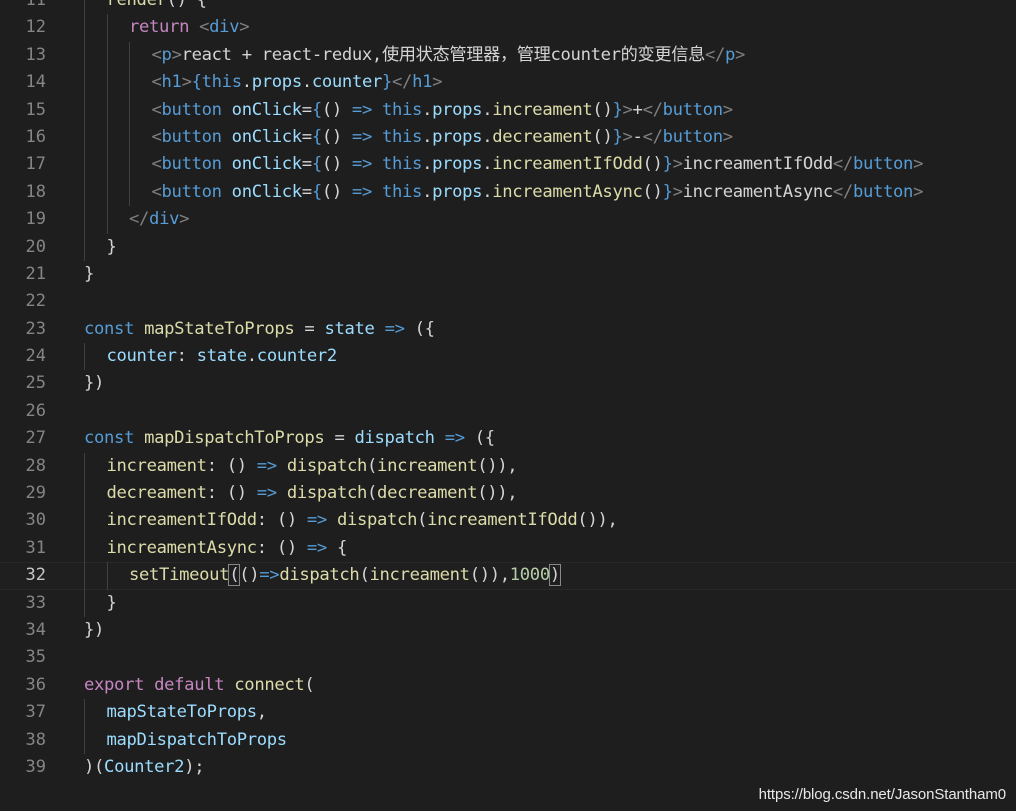 The height and width of the screenshot is (811, 1016). What do you see at coordinates (94, 629) in the screenshot?
I see `code-token: })` at bounding box center [94, 629].